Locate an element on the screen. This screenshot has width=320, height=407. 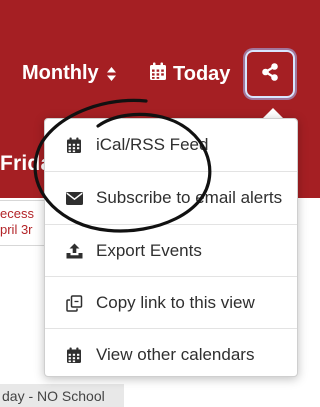
view-mode-label: Monthly is located at coordinates (60, 73).